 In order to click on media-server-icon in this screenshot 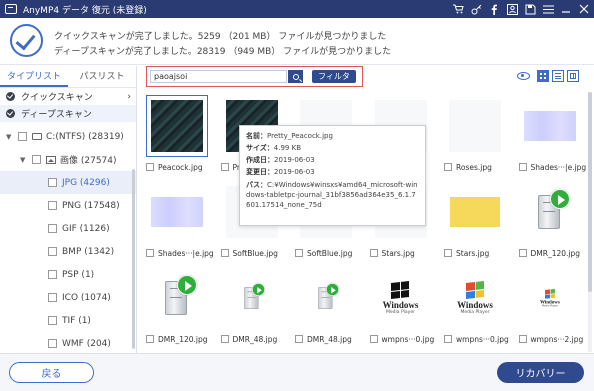, I will do `click(326, 298)`.